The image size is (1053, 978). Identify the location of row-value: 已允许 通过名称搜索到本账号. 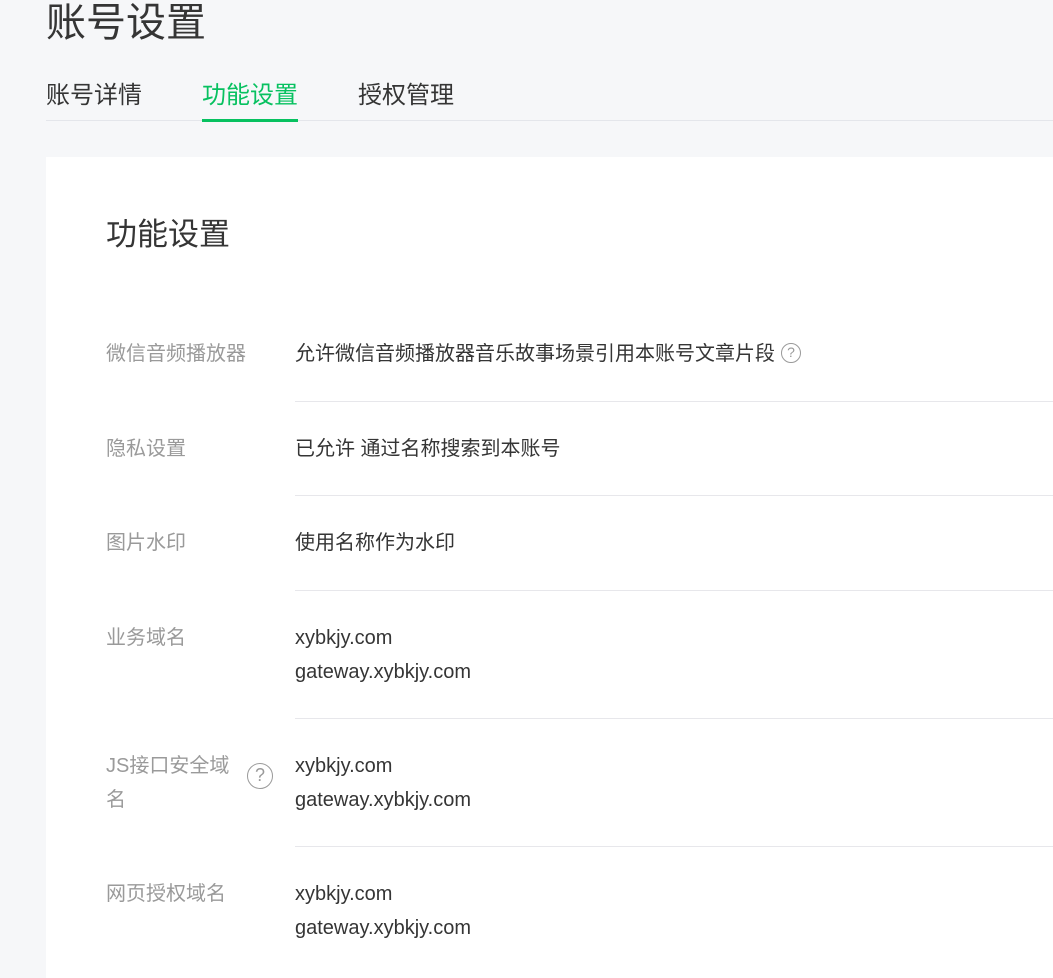
(428, 449).